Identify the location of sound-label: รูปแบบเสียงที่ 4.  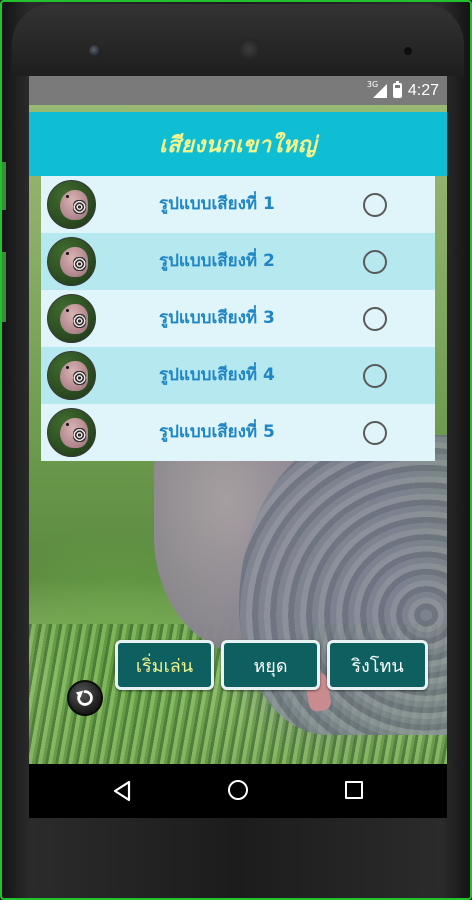
(217, 375).